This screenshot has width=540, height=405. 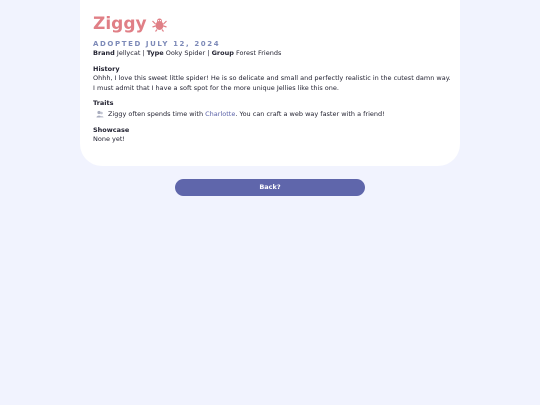 I want to click on trait-text-prefix: Ziggy often spends time with, so click(x=157, y=114).